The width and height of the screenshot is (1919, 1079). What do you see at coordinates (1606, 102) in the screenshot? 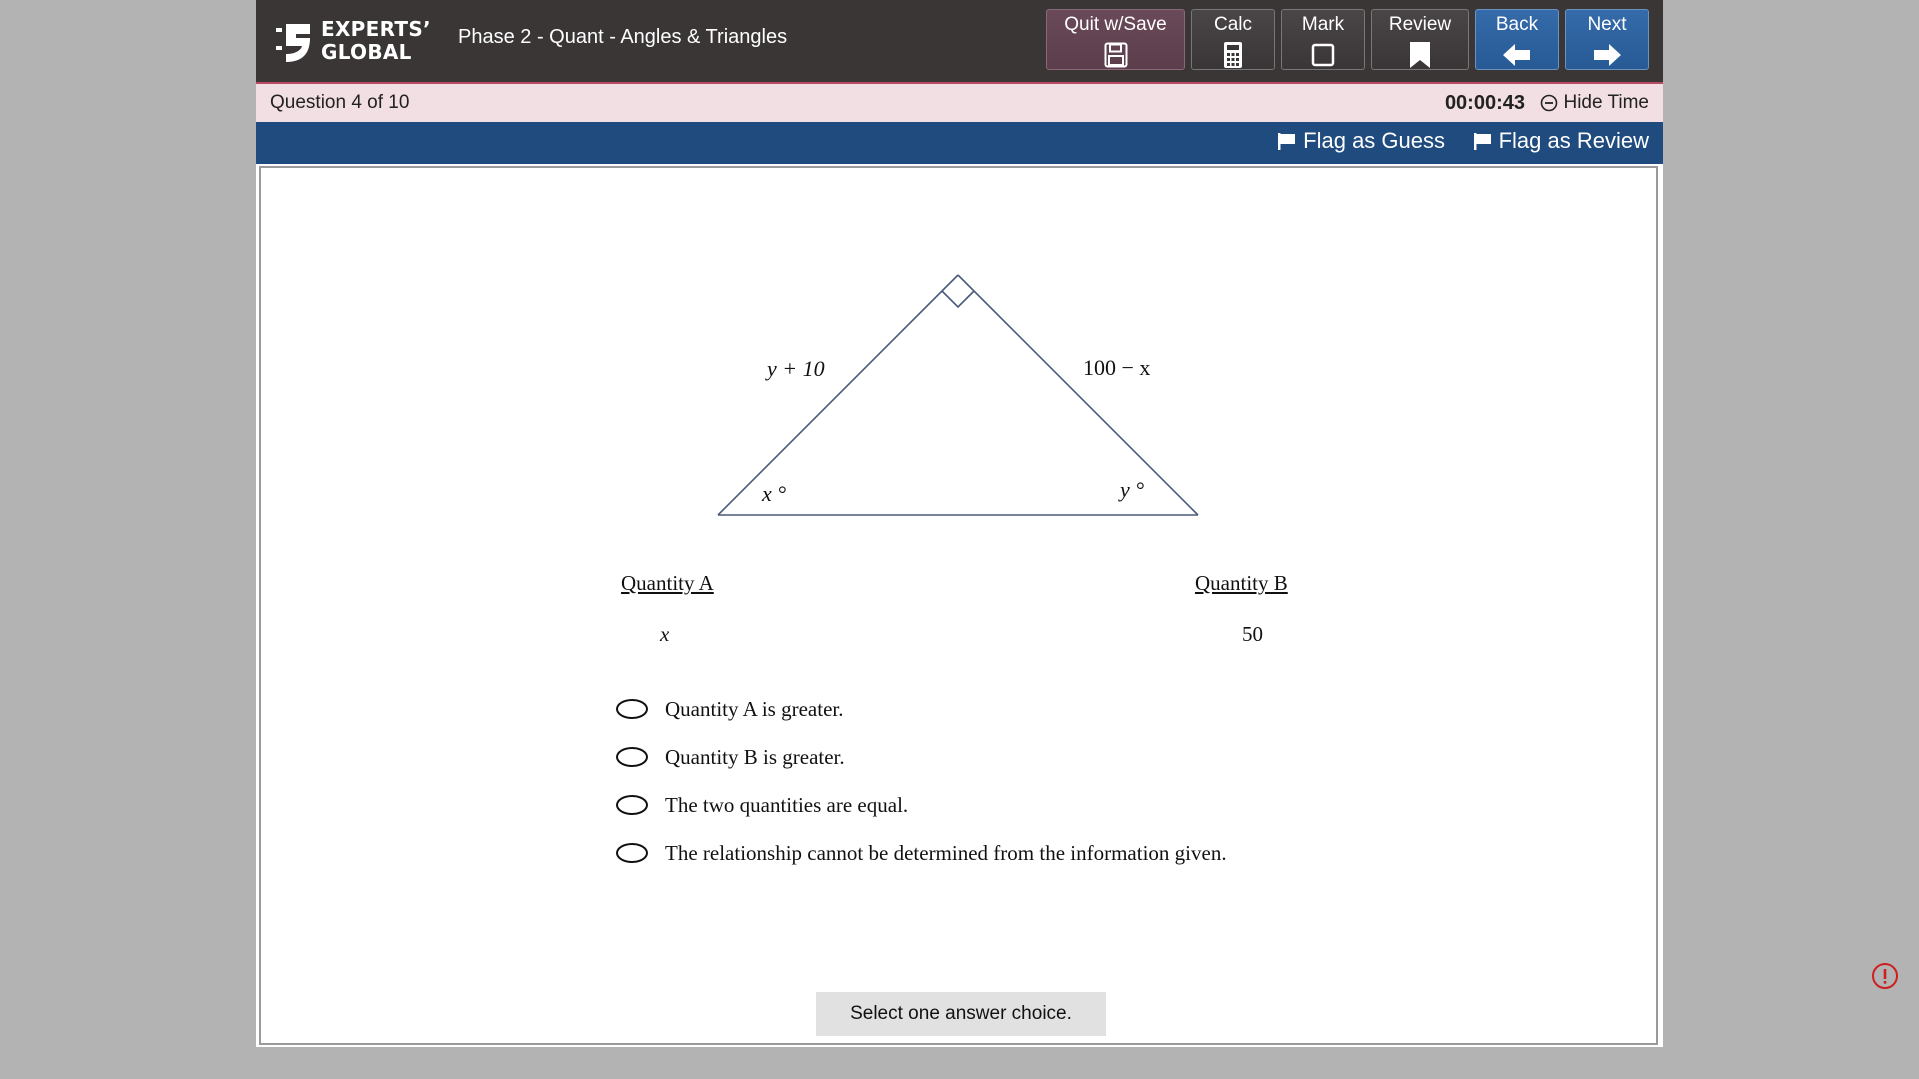
I see `hide-time-label: Hide Time` at bounding box center [1606, 102].